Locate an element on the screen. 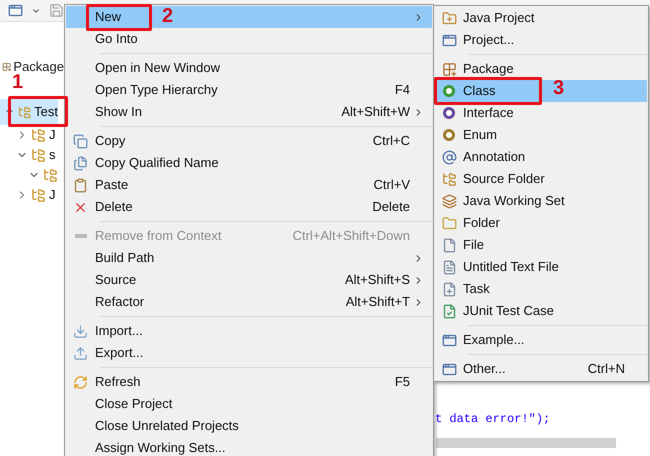  menu-item: Enum is located at coordinates (541, 135).